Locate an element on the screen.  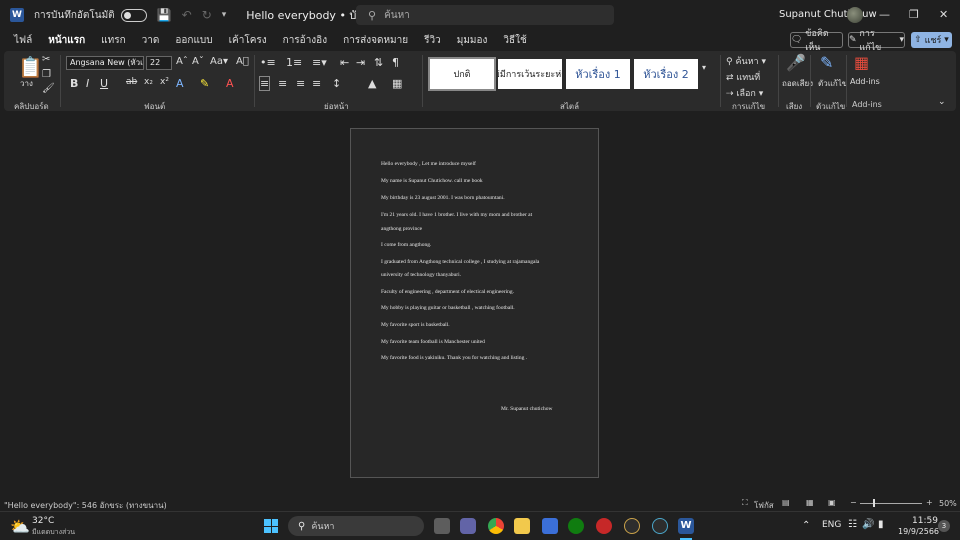
editor-icon: ✎ is located at coordinates (826, 62).